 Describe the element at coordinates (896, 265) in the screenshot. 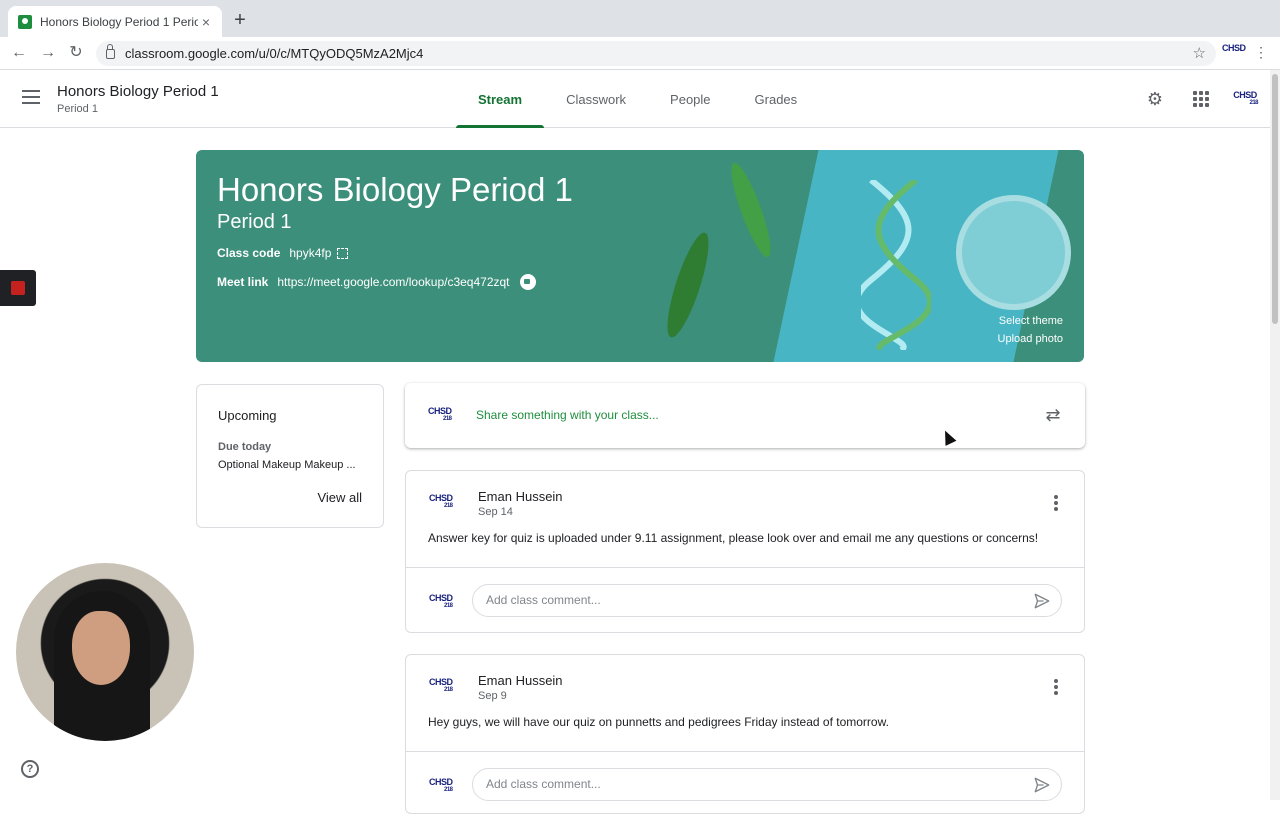

I see `dna-helix-illustration` at that location.